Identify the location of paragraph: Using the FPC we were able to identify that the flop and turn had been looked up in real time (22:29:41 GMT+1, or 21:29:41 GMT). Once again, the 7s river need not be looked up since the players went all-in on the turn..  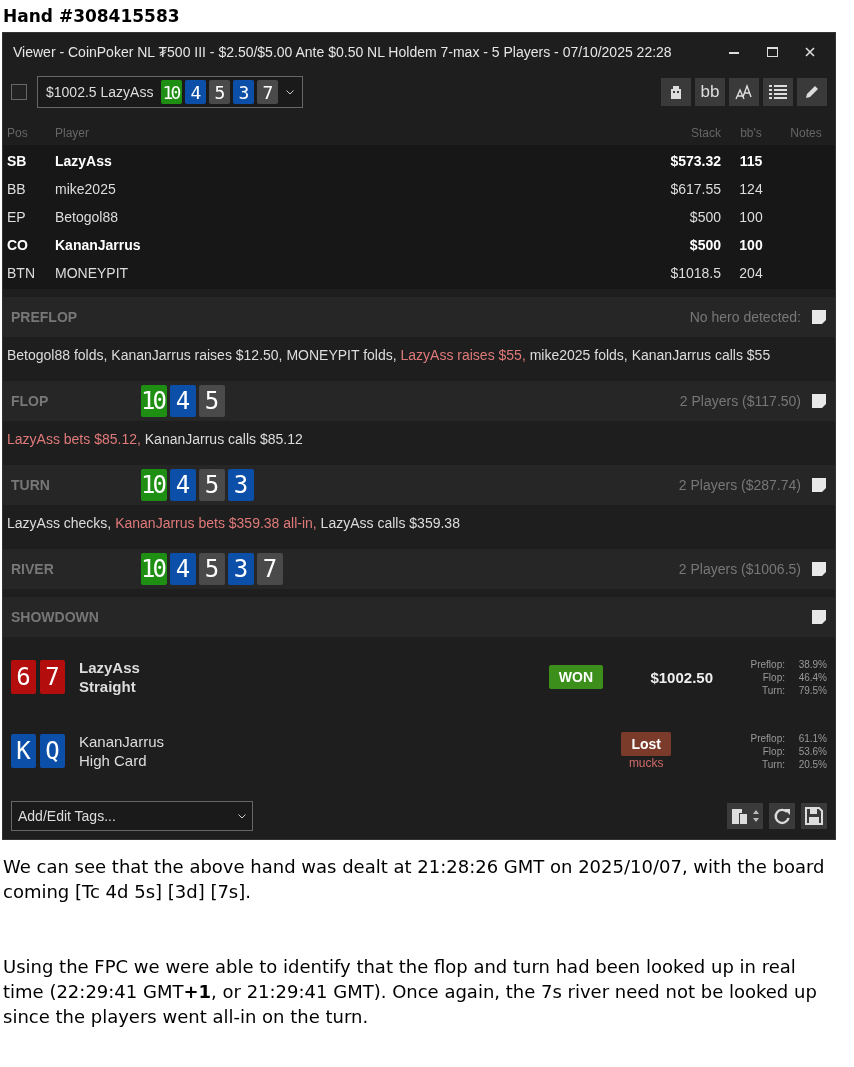
(410, 992).